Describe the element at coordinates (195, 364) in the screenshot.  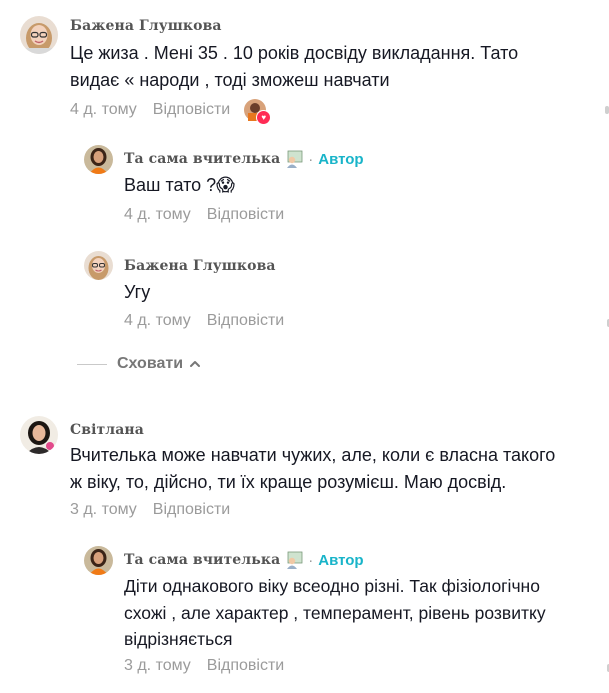
I see `chevron-up-icon` at that location.